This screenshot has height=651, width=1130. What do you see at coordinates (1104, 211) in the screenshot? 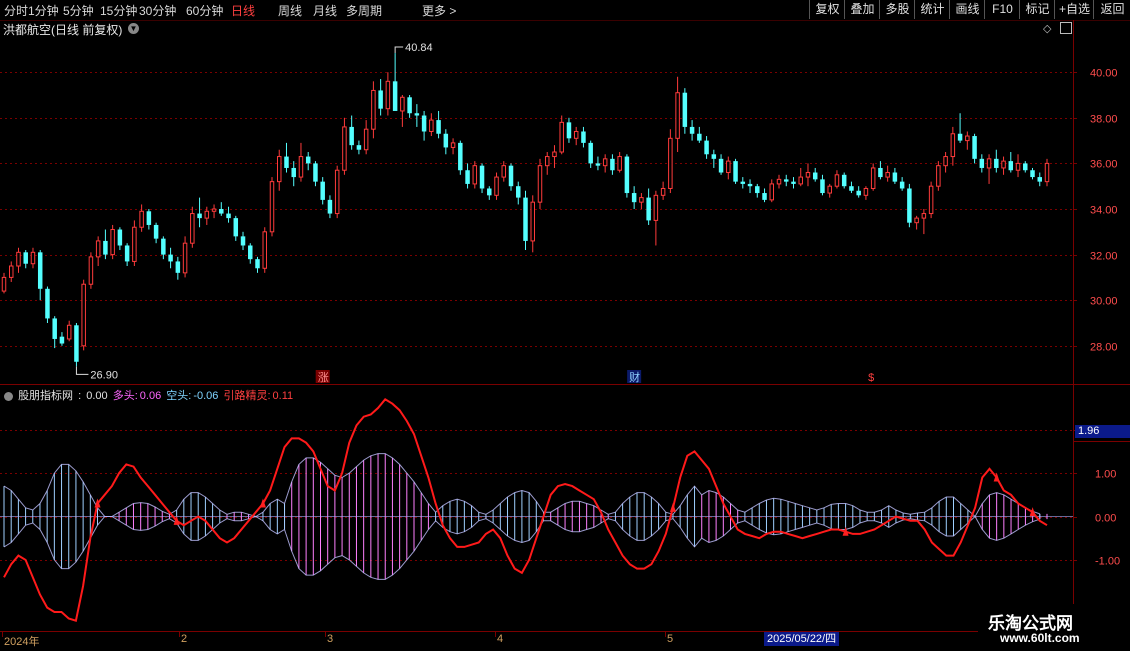
I see `price-axis-label: 34.00` at bounding box center [1104, 211].